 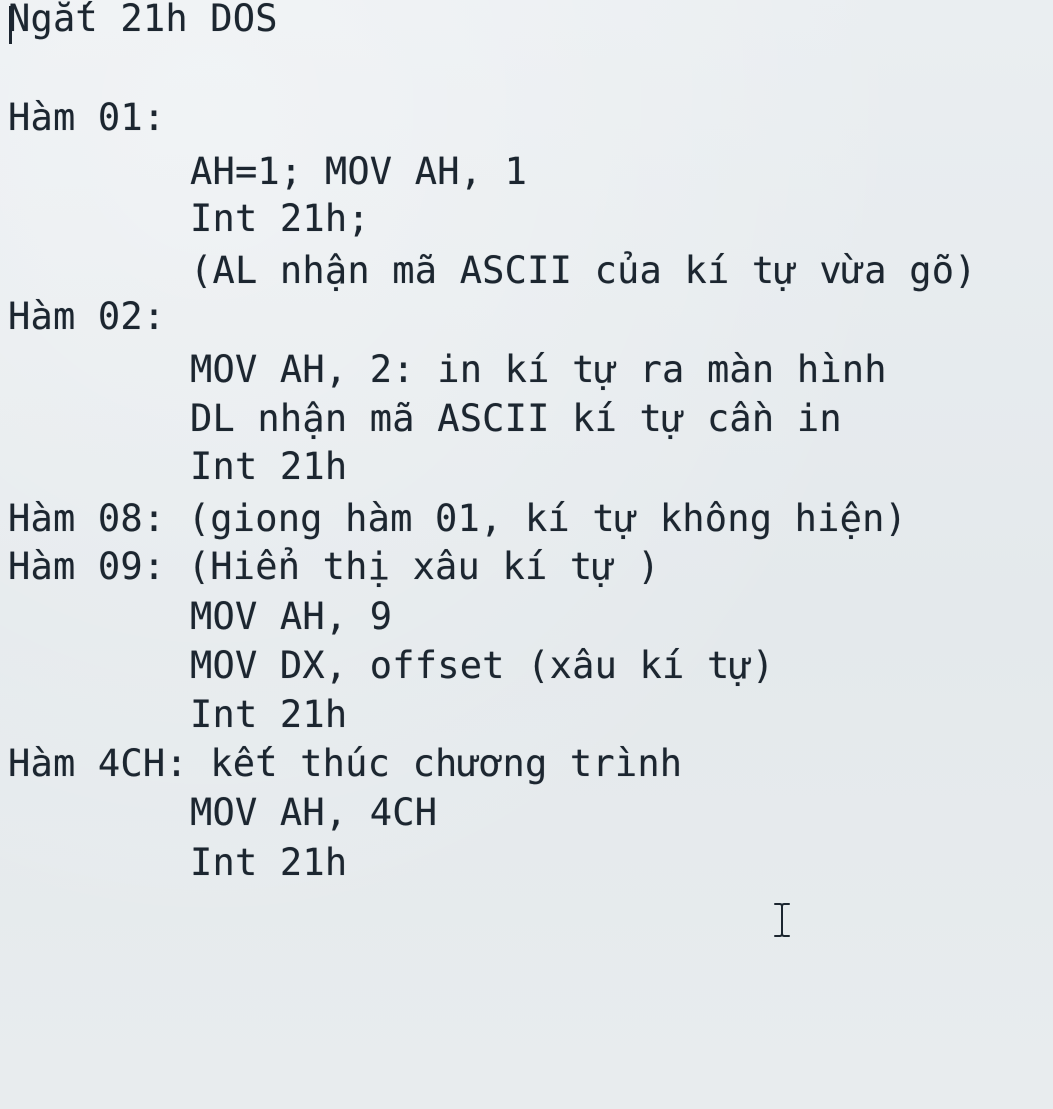 I want to click on code-line: AH=1; MOV AH, 1, so click(x=359, y=171).